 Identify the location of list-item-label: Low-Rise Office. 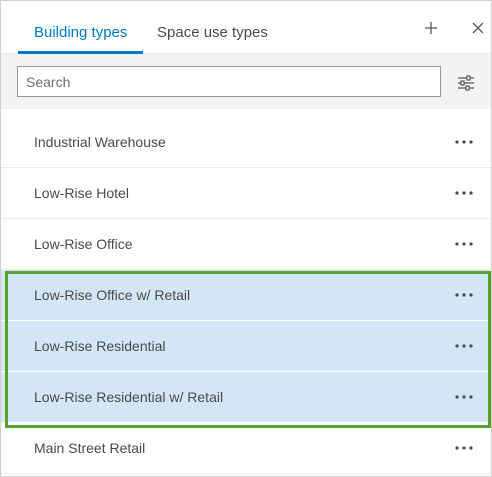
(83, 244).